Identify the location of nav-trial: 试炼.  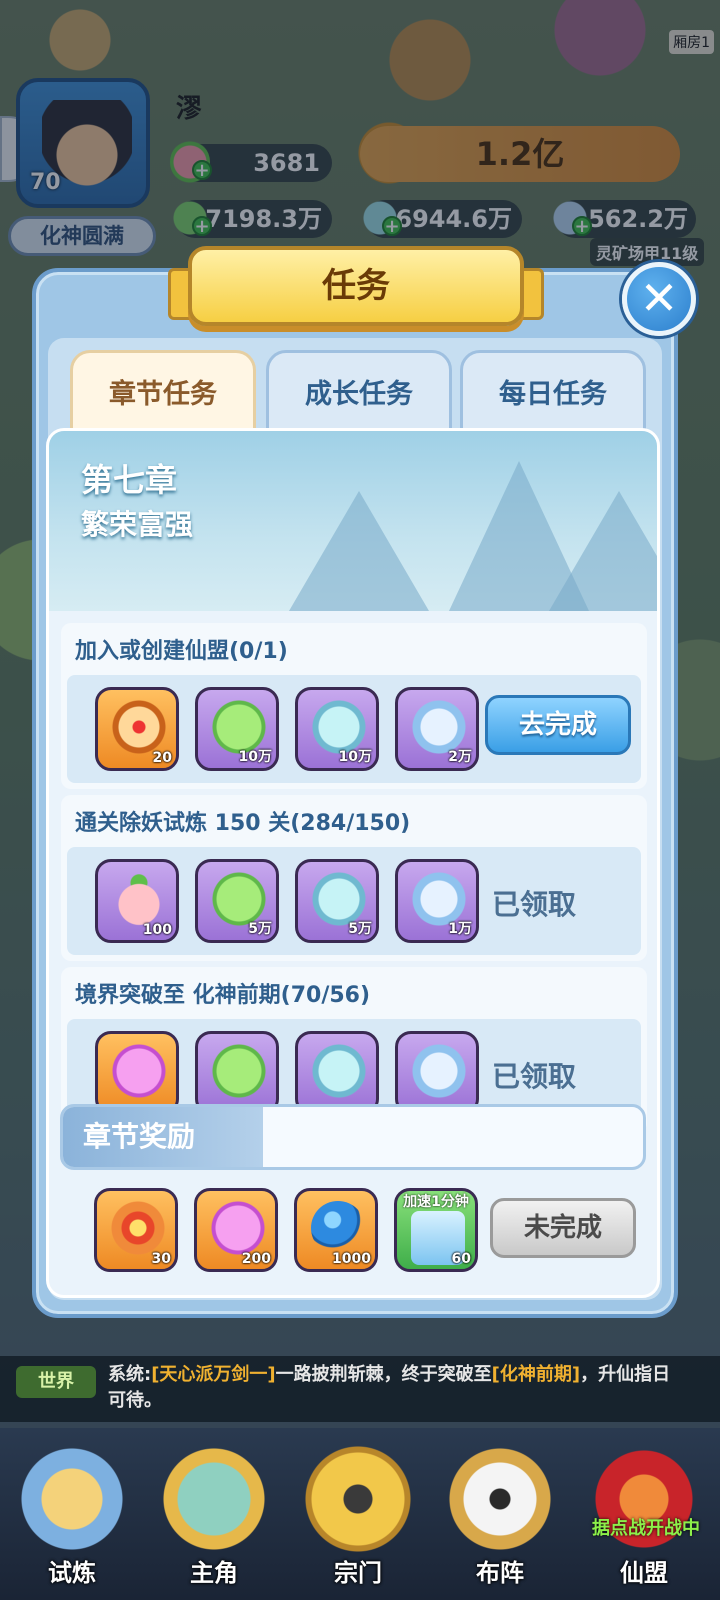
(72, 1518).